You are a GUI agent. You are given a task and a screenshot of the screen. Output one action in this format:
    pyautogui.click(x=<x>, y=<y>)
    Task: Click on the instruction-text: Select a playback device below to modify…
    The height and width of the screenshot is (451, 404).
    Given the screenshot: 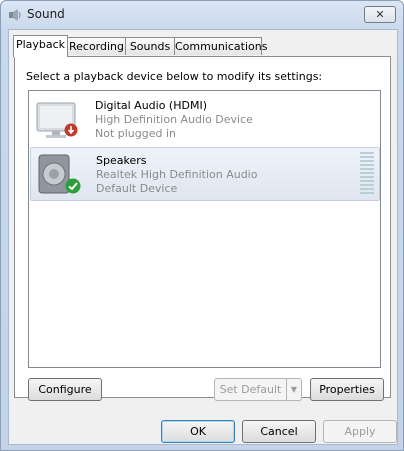 What is the action you would take?
    pyautogui.click(x=174, y=76)
    